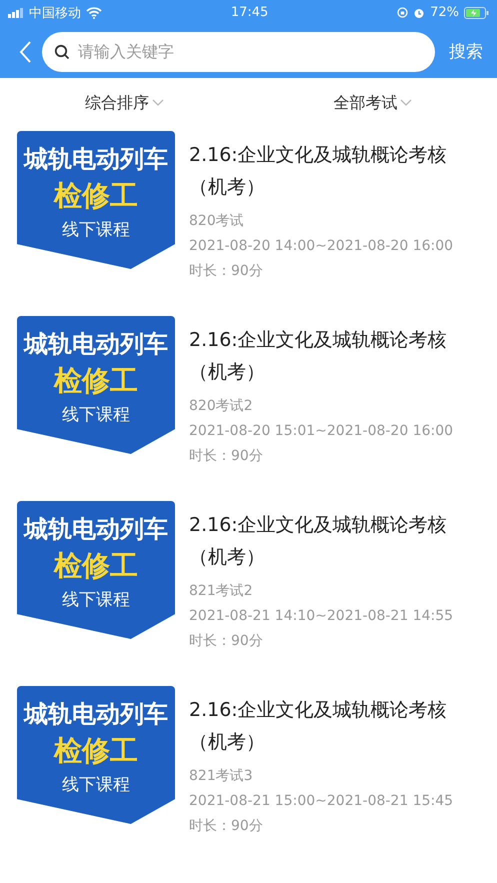 The image size is (497, 883). I want to click on clock-time: 17:45, so click(249, 12).